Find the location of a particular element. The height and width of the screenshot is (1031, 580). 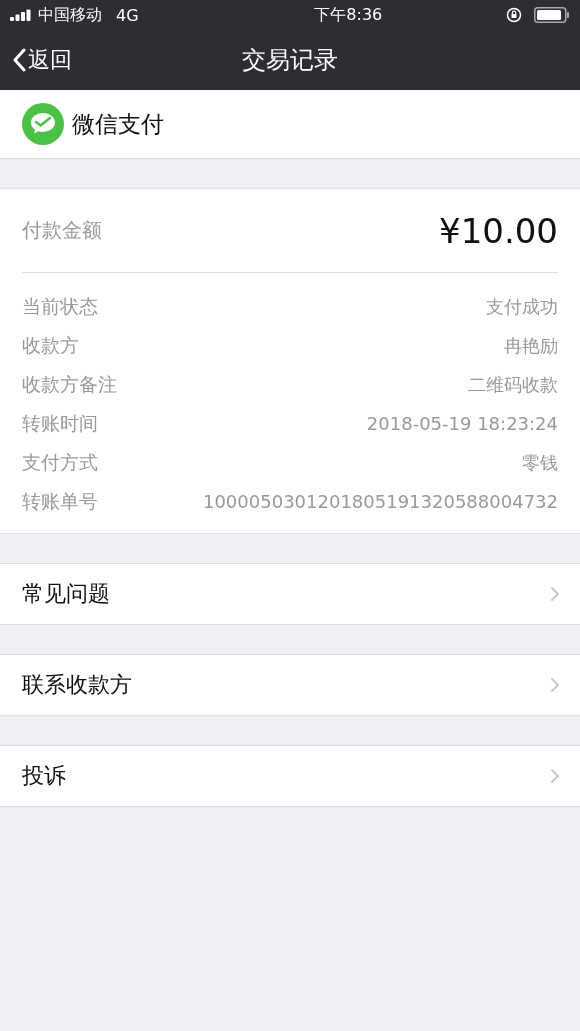

amount-label: 付款金额 is located at coordinates (62, 230).